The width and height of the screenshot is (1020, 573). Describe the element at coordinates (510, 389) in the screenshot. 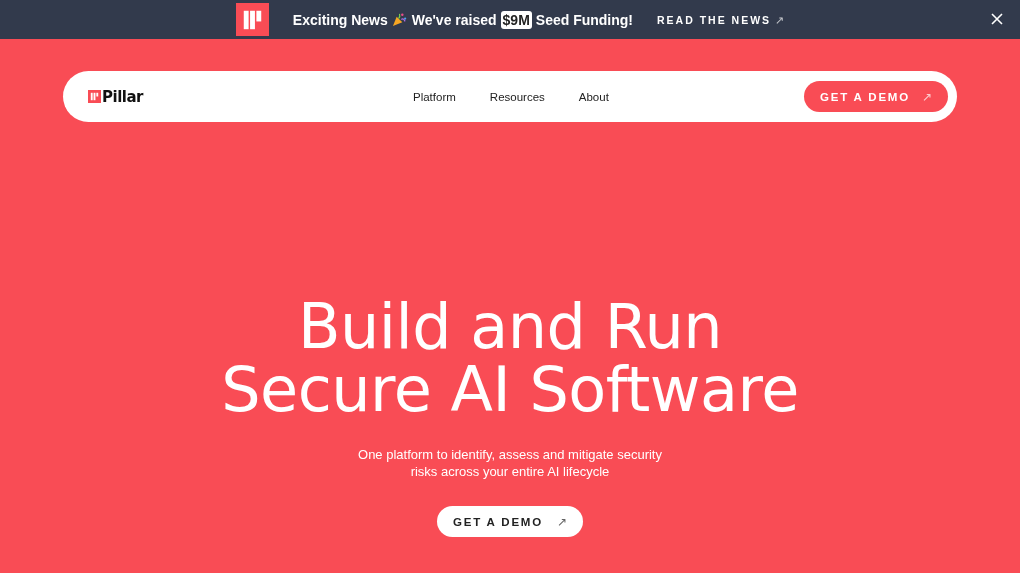

I see `hero-title: Secure AI Software` at that location.